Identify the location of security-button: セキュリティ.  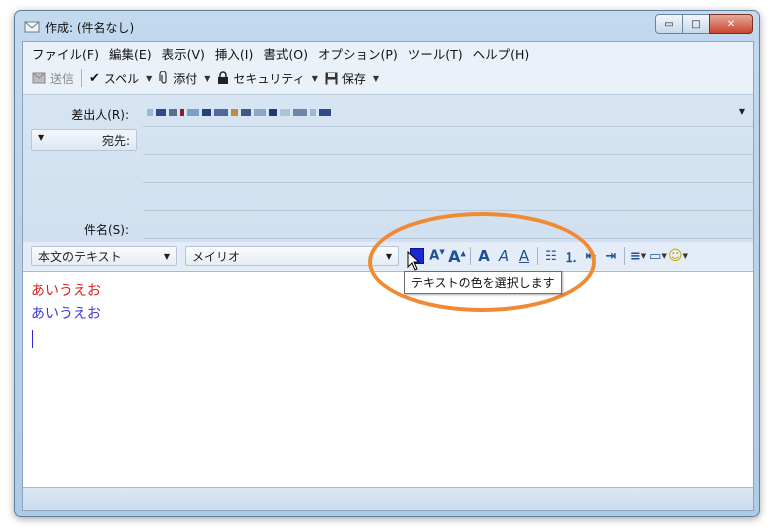
(260, 78).